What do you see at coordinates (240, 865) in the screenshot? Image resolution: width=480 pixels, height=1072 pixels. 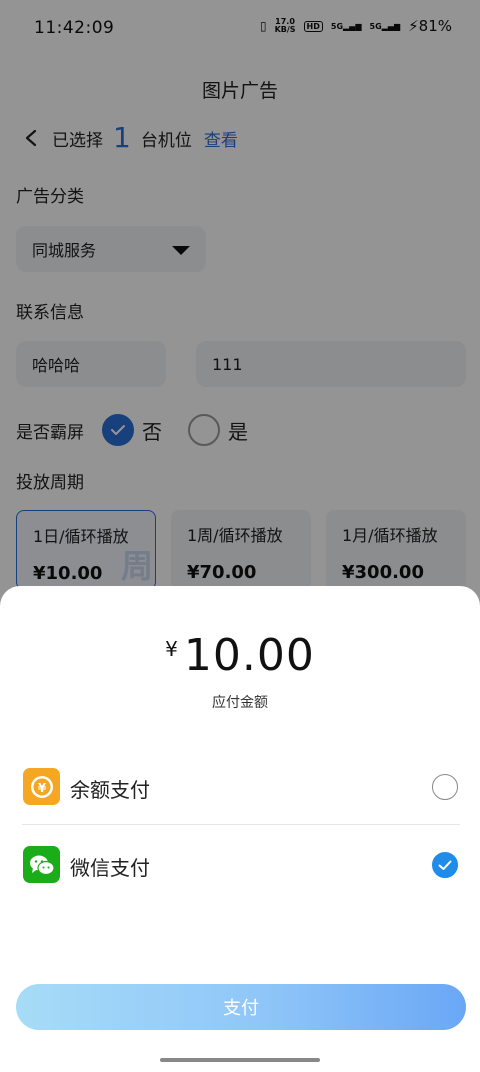 I see `pay-method-wechat: 微信支付` at bounding box center [240, 865].